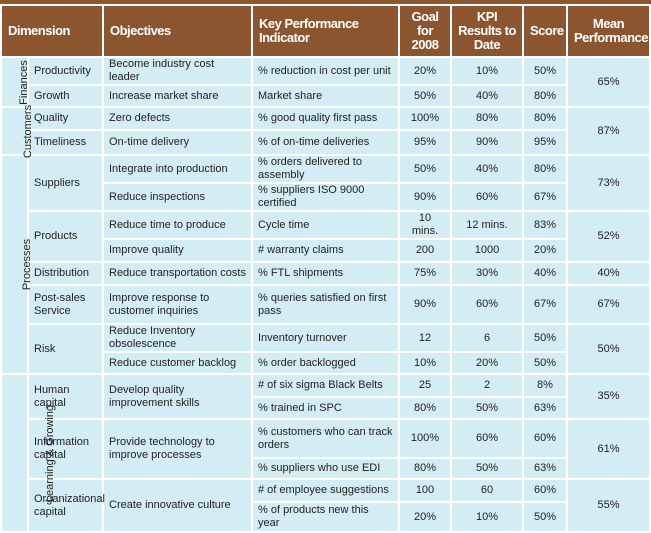 The image size is (651, 533). What do you see at coordinates (545, 142) in the screenshot?
I see `score-cell: 95%` at bounding box center [545, 142].